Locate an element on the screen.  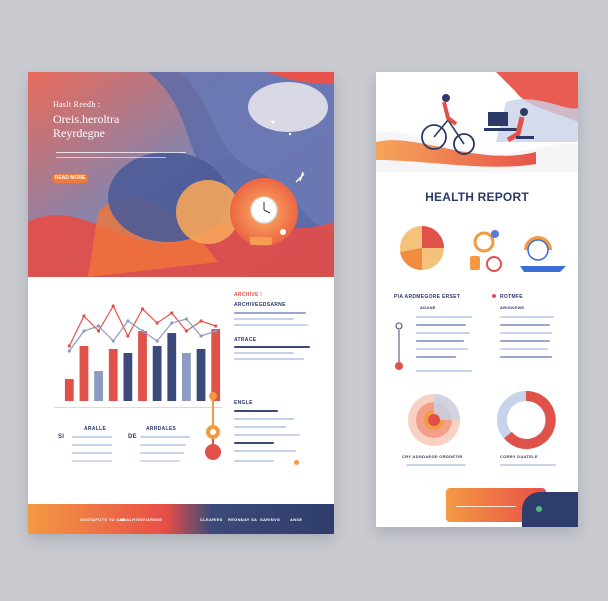
read-more-button: READ MORE is located at coordinates (70, 178).